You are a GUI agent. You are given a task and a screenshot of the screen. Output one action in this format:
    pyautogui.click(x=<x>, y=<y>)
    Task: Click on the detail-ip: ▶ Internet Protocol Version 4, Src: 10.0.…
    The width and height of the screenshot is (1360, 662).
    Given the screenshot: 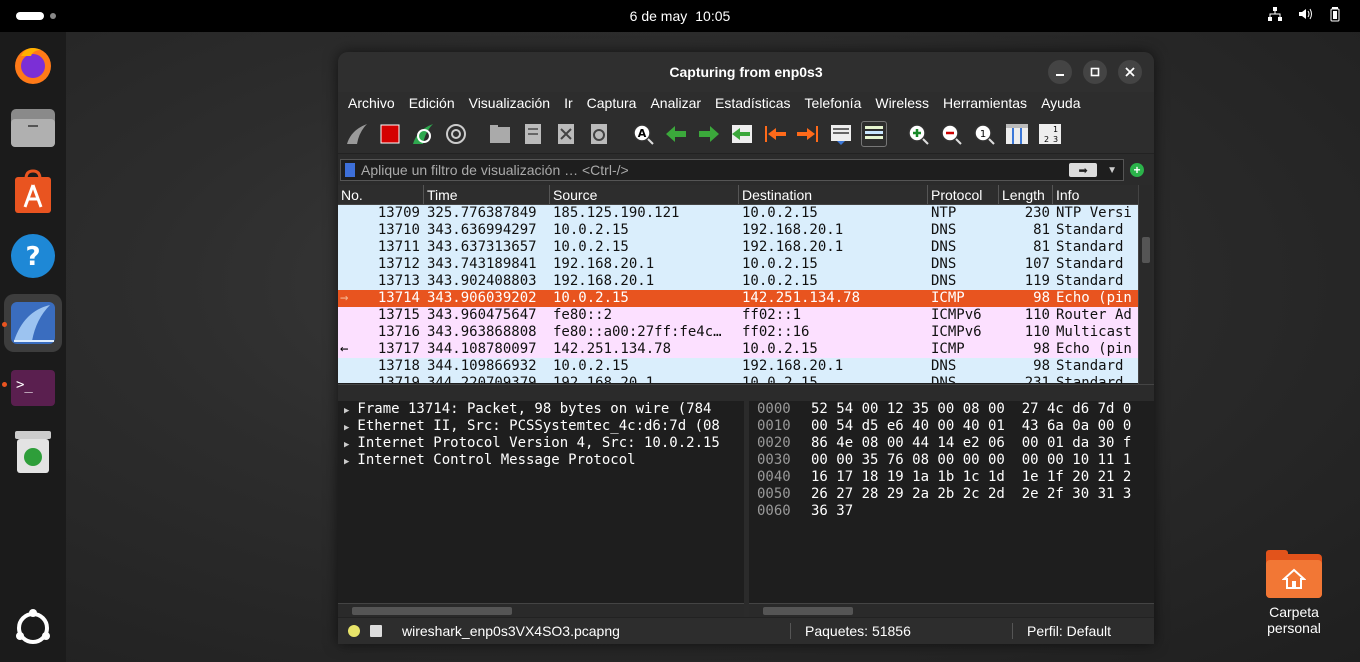 What is the action you would take?
    pyautogui.click(x=541, y=443)
    